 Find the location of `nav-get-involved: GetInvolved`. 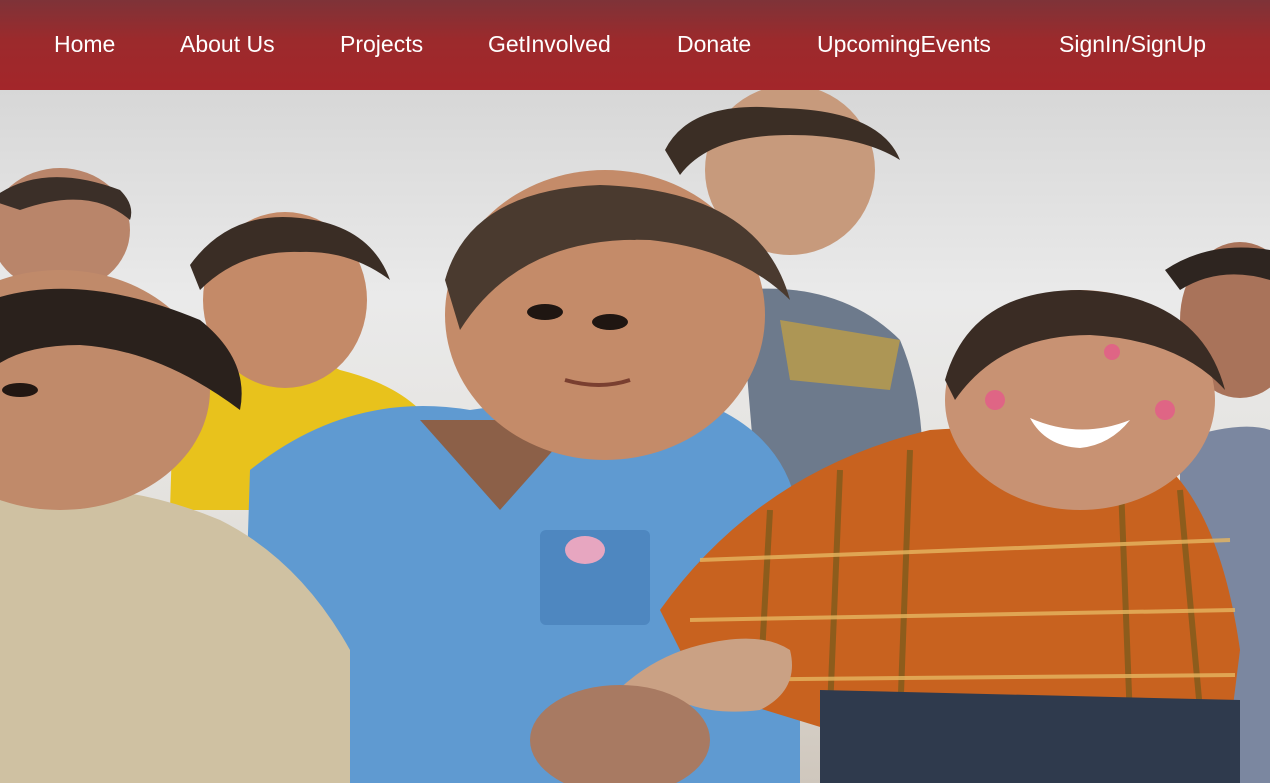

nav-get-involved: GetInvolved is located at coordinates (549, 44).